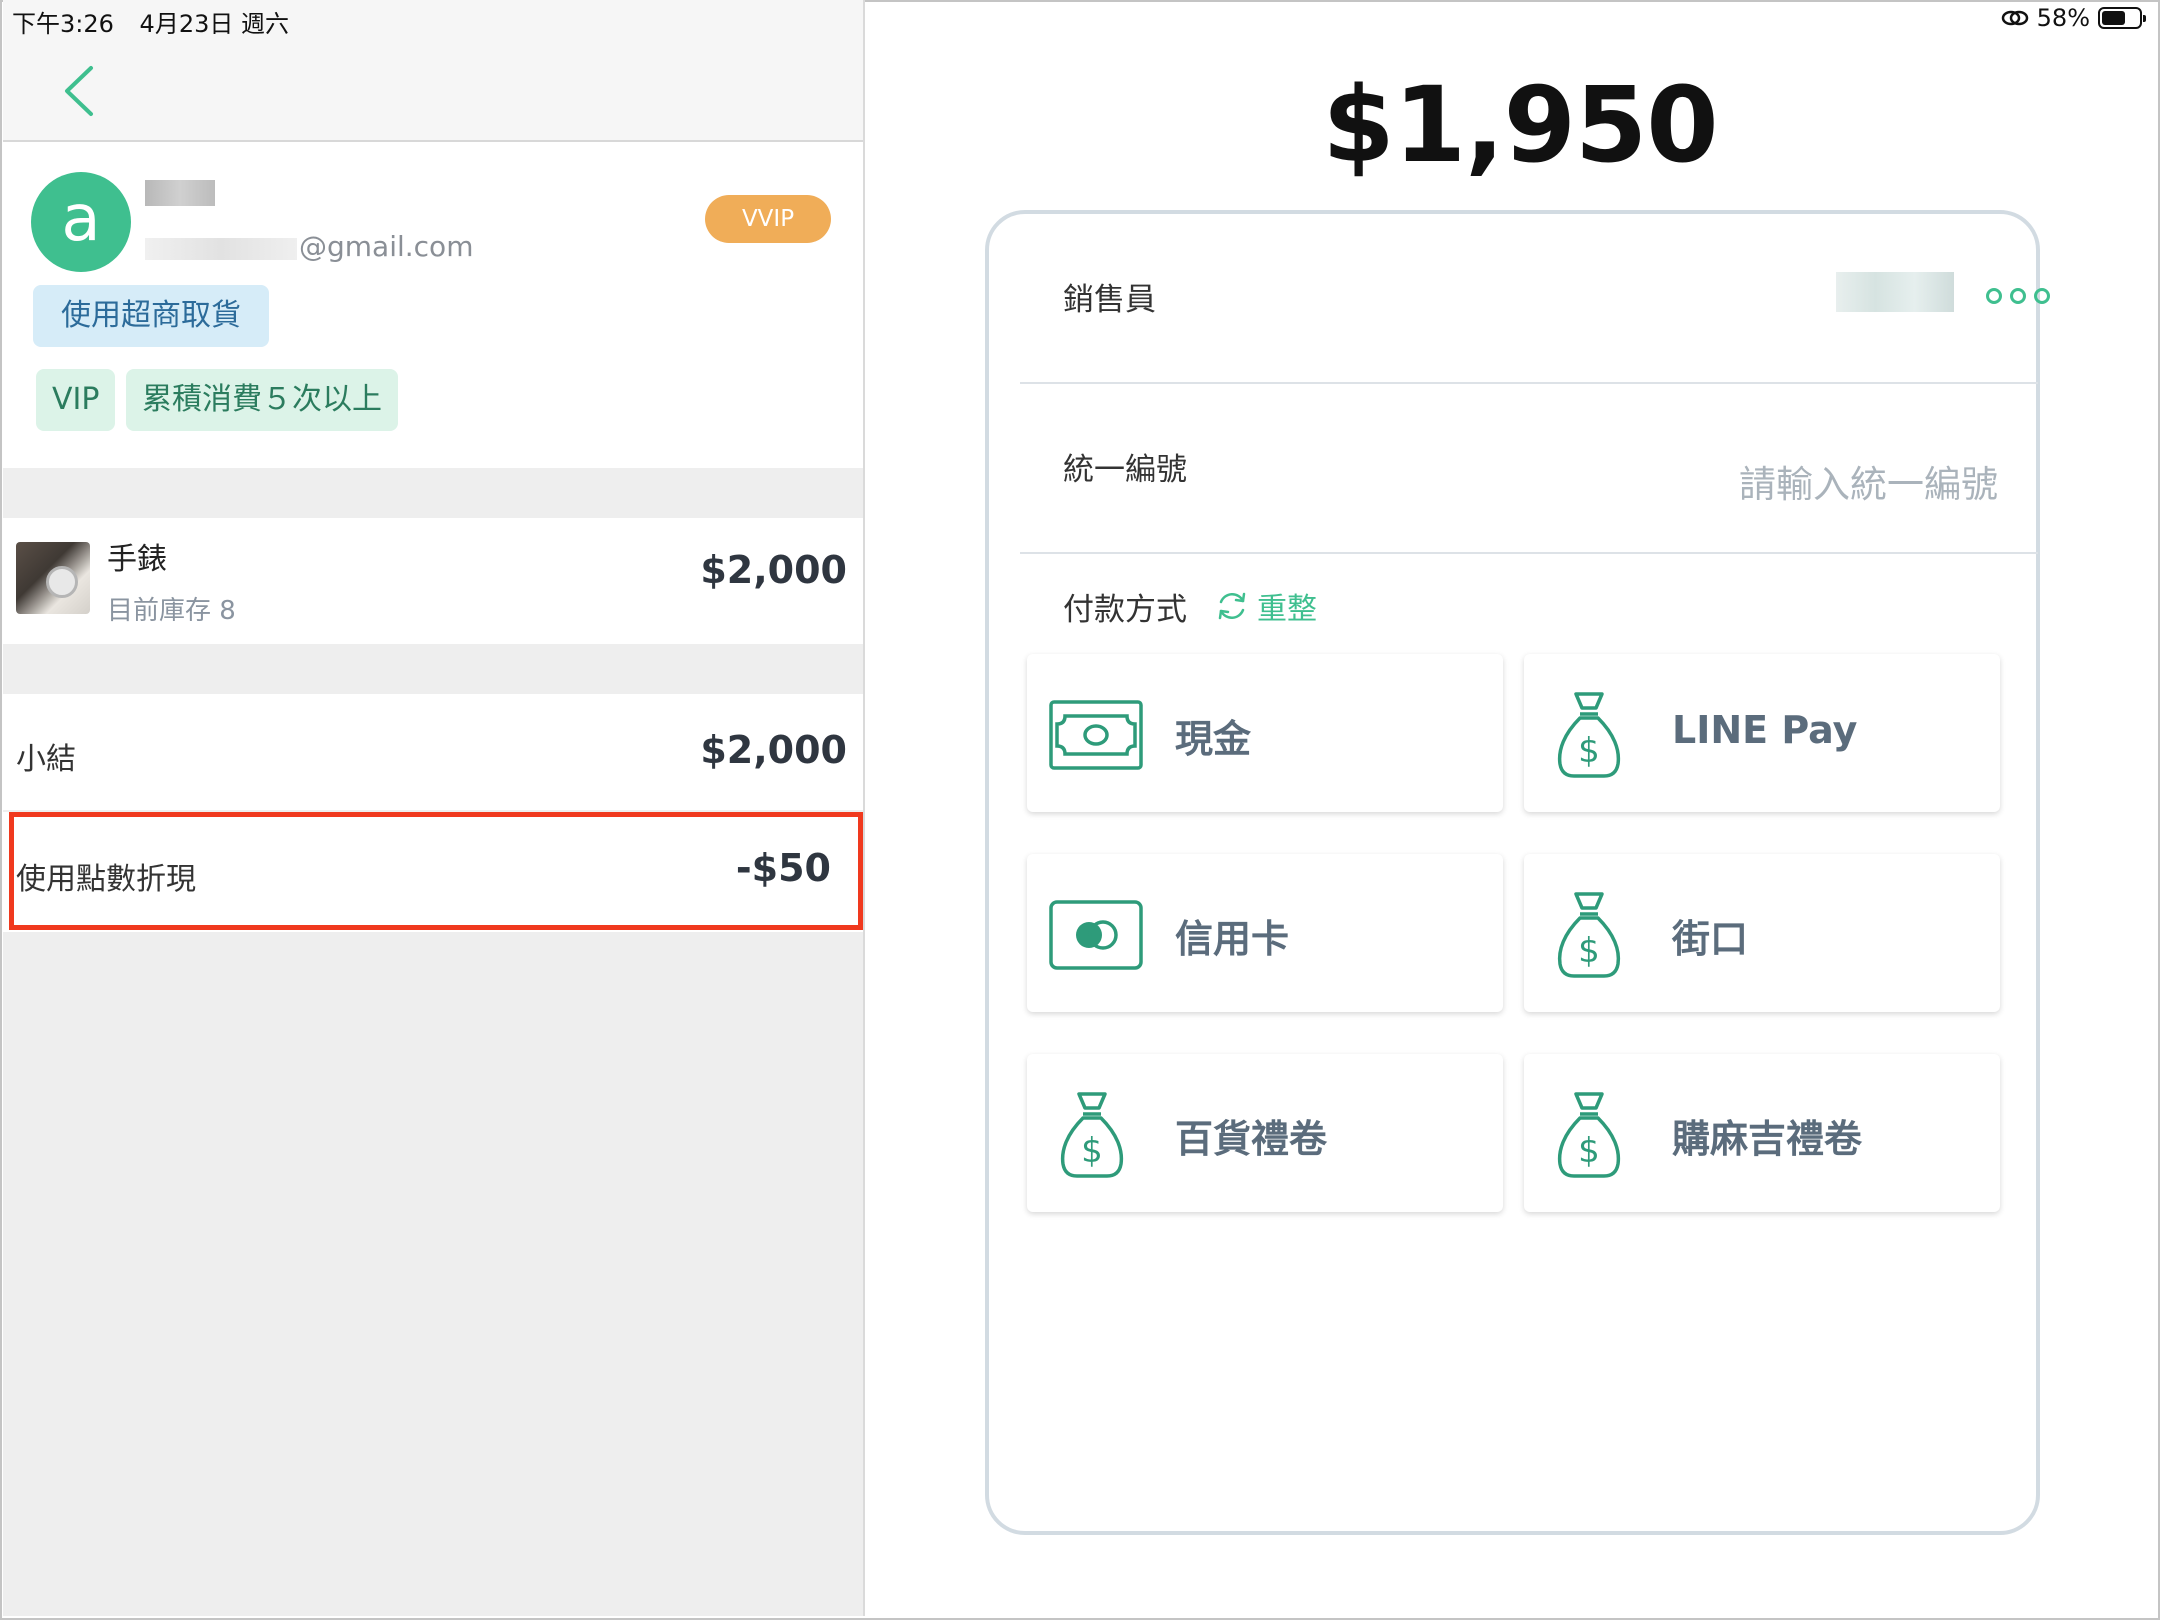 This screenshot has width=2160, height=1620. Describe the element at coordinates (214, 24) in the screenshot. I see `status-date: 4月23日 週六` at that location.